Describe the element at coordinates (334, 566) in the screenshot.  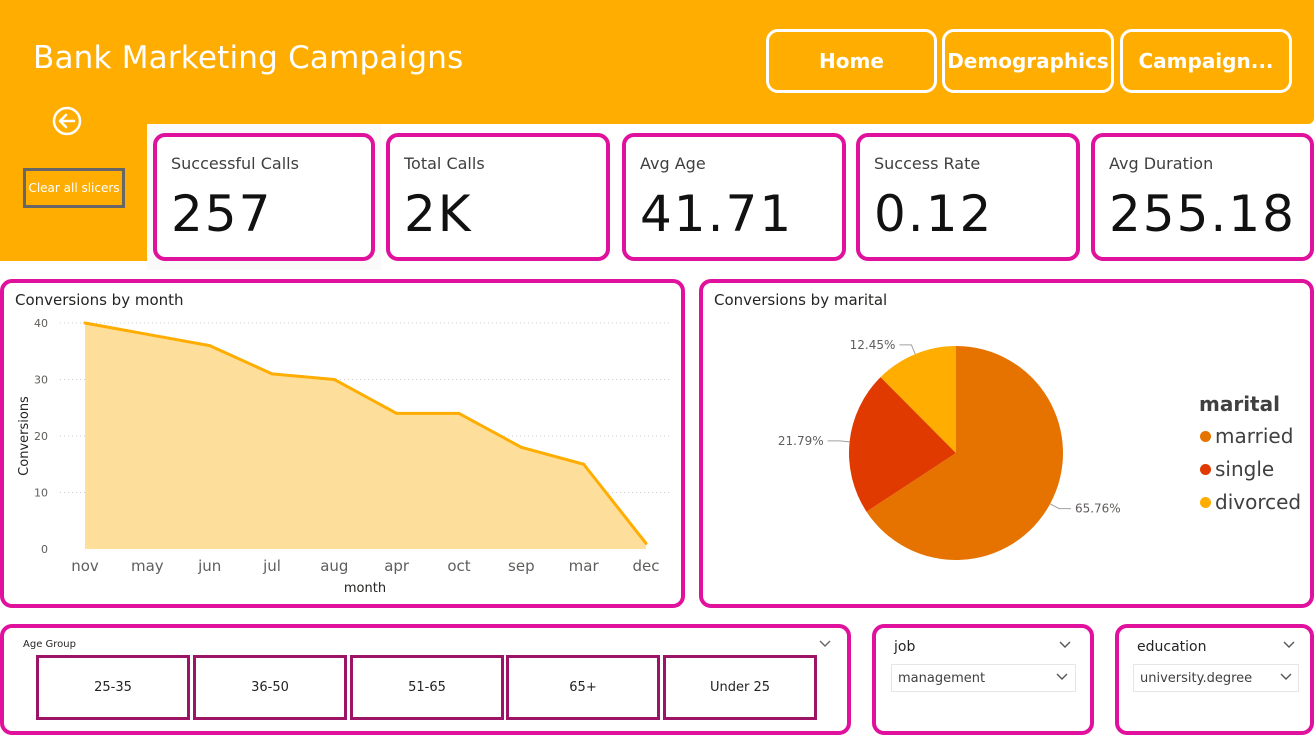
I see `x-tick-label: aug` at that location.